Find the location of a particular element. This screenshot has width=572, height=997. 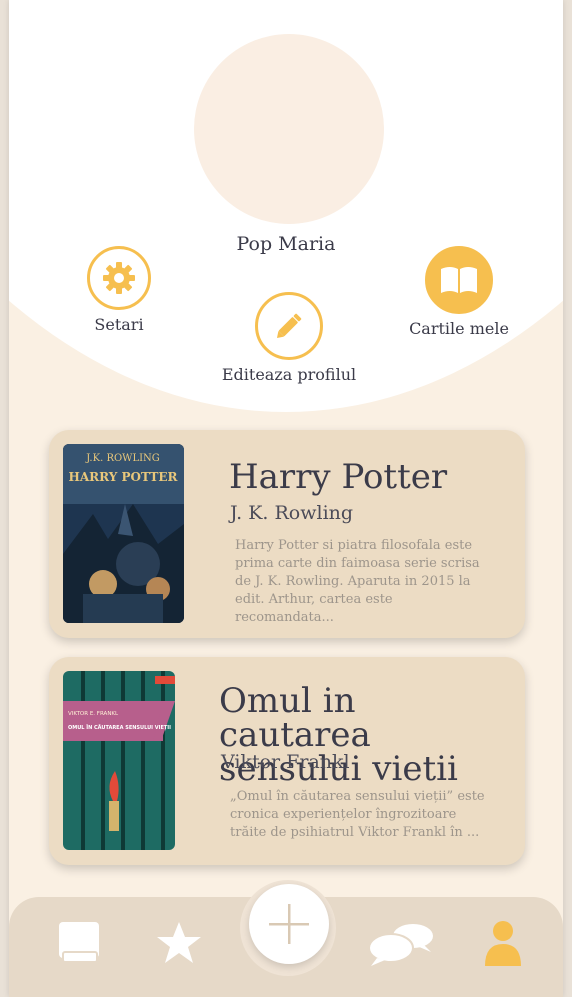

chat-icon is located at coordinates (402, 944).